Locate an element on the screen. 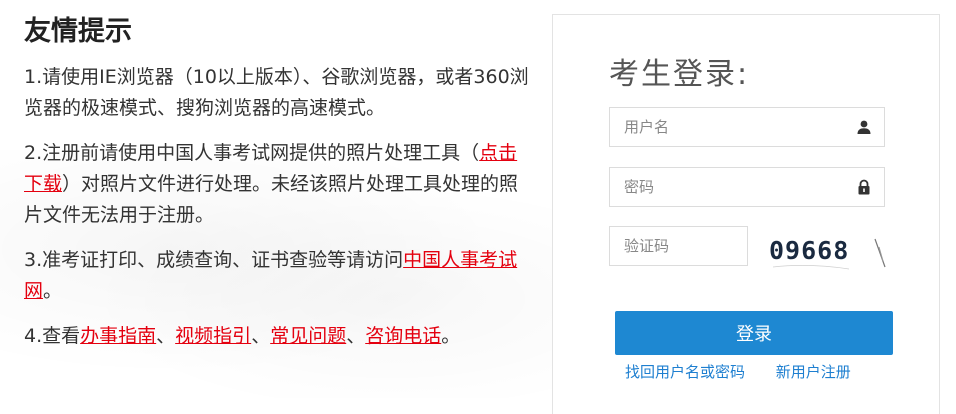 The height and width of the screenshot is (414, 956). username-input is located at coordinates (727, 127).